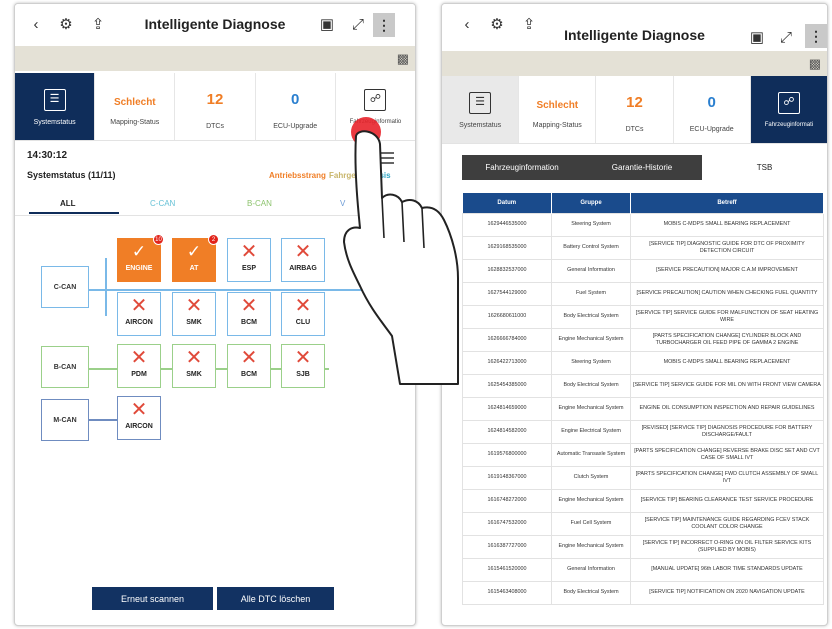 The image size is (832, 629). I want to click on top-bar: ‹ ⚙ ⇪ Intelligente Diagnose ▣ ⤢ ⋮, so click(634, 26).